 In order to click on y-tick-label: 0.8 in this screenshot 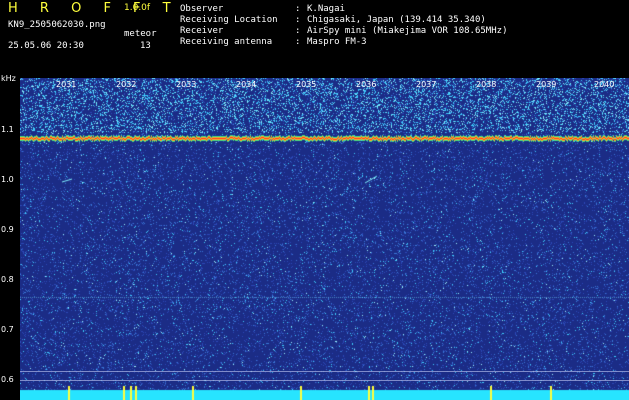, I will do `click(7, 279)`.